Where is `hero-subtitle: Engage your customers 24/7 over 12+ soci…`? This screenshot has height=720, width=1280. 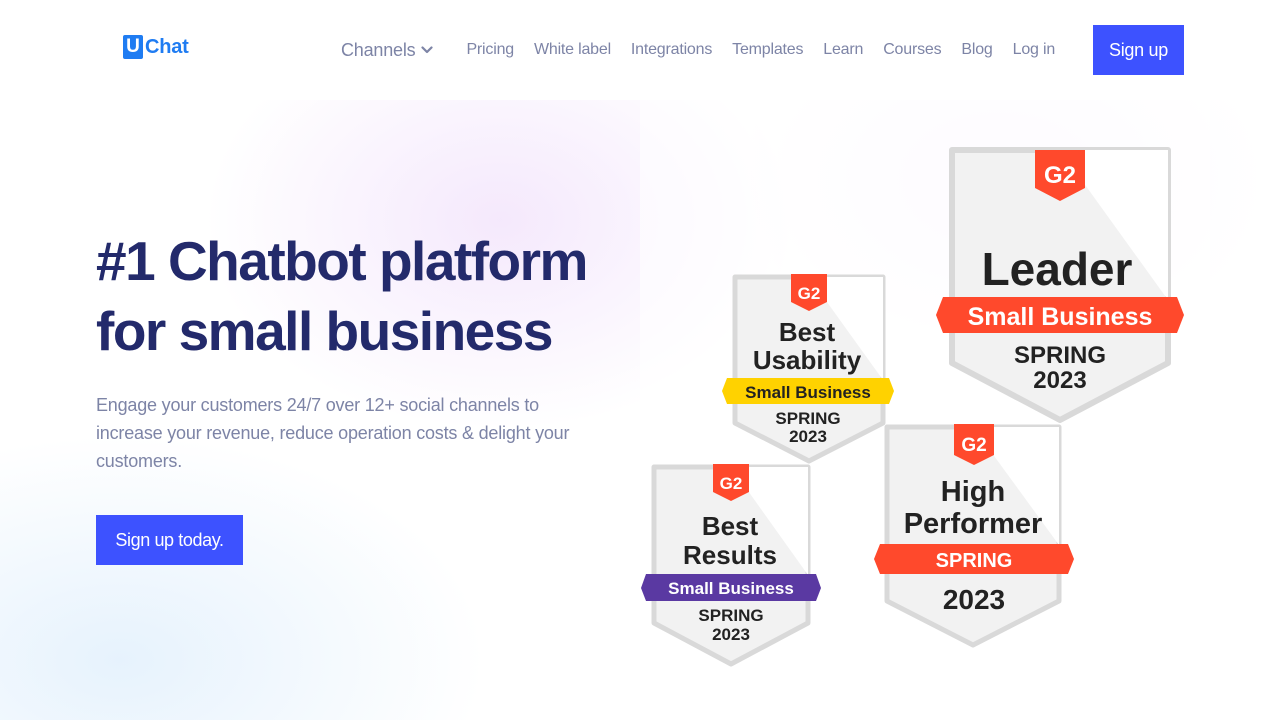
hero-subtitle: Engage your customers 24/7 over 12+ soci… is located at coordinates (333, 433).